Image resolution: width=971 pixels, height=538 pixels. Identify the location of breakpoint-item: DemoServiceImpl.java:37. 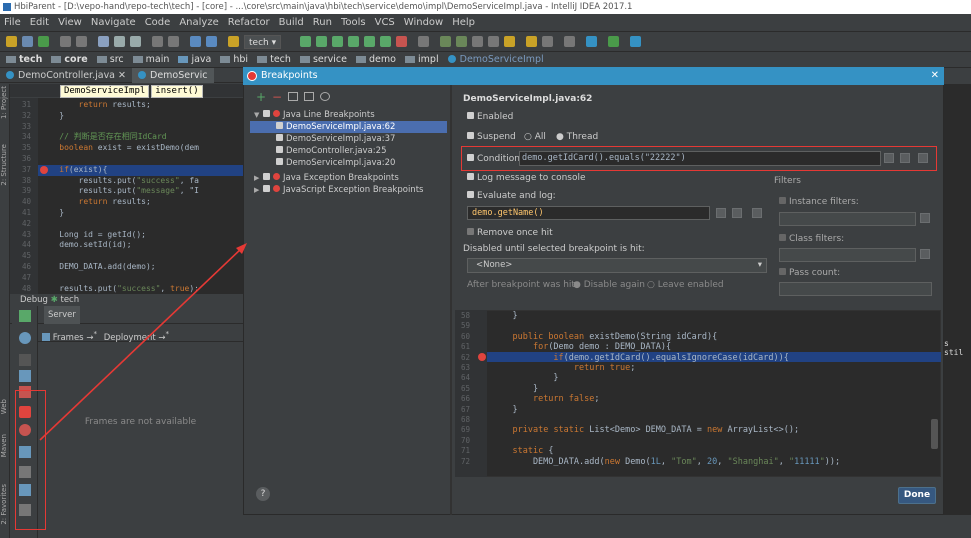
(348, 139).